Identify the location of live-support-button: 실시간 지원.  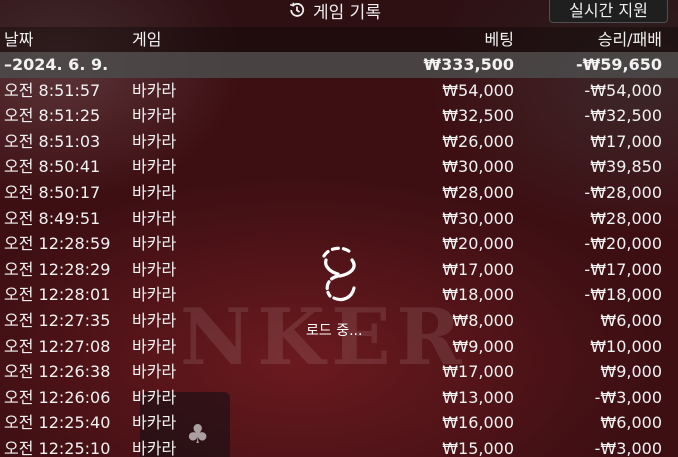
(608, 11).